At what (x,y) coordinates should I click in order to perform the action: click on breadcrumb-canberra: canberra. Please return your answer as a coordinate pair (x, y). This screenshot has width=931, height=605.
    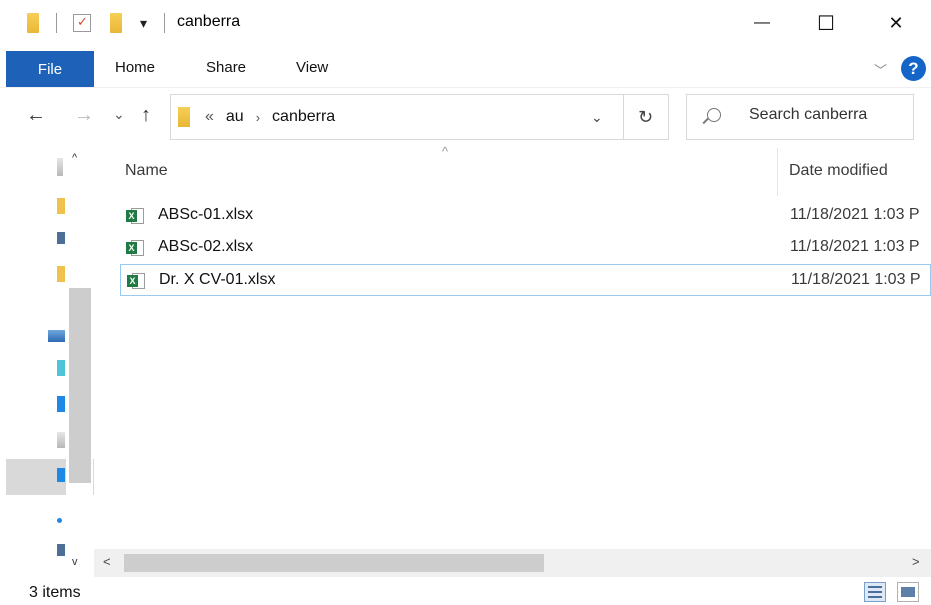
    Looking at the image, I should click on (303, 117).